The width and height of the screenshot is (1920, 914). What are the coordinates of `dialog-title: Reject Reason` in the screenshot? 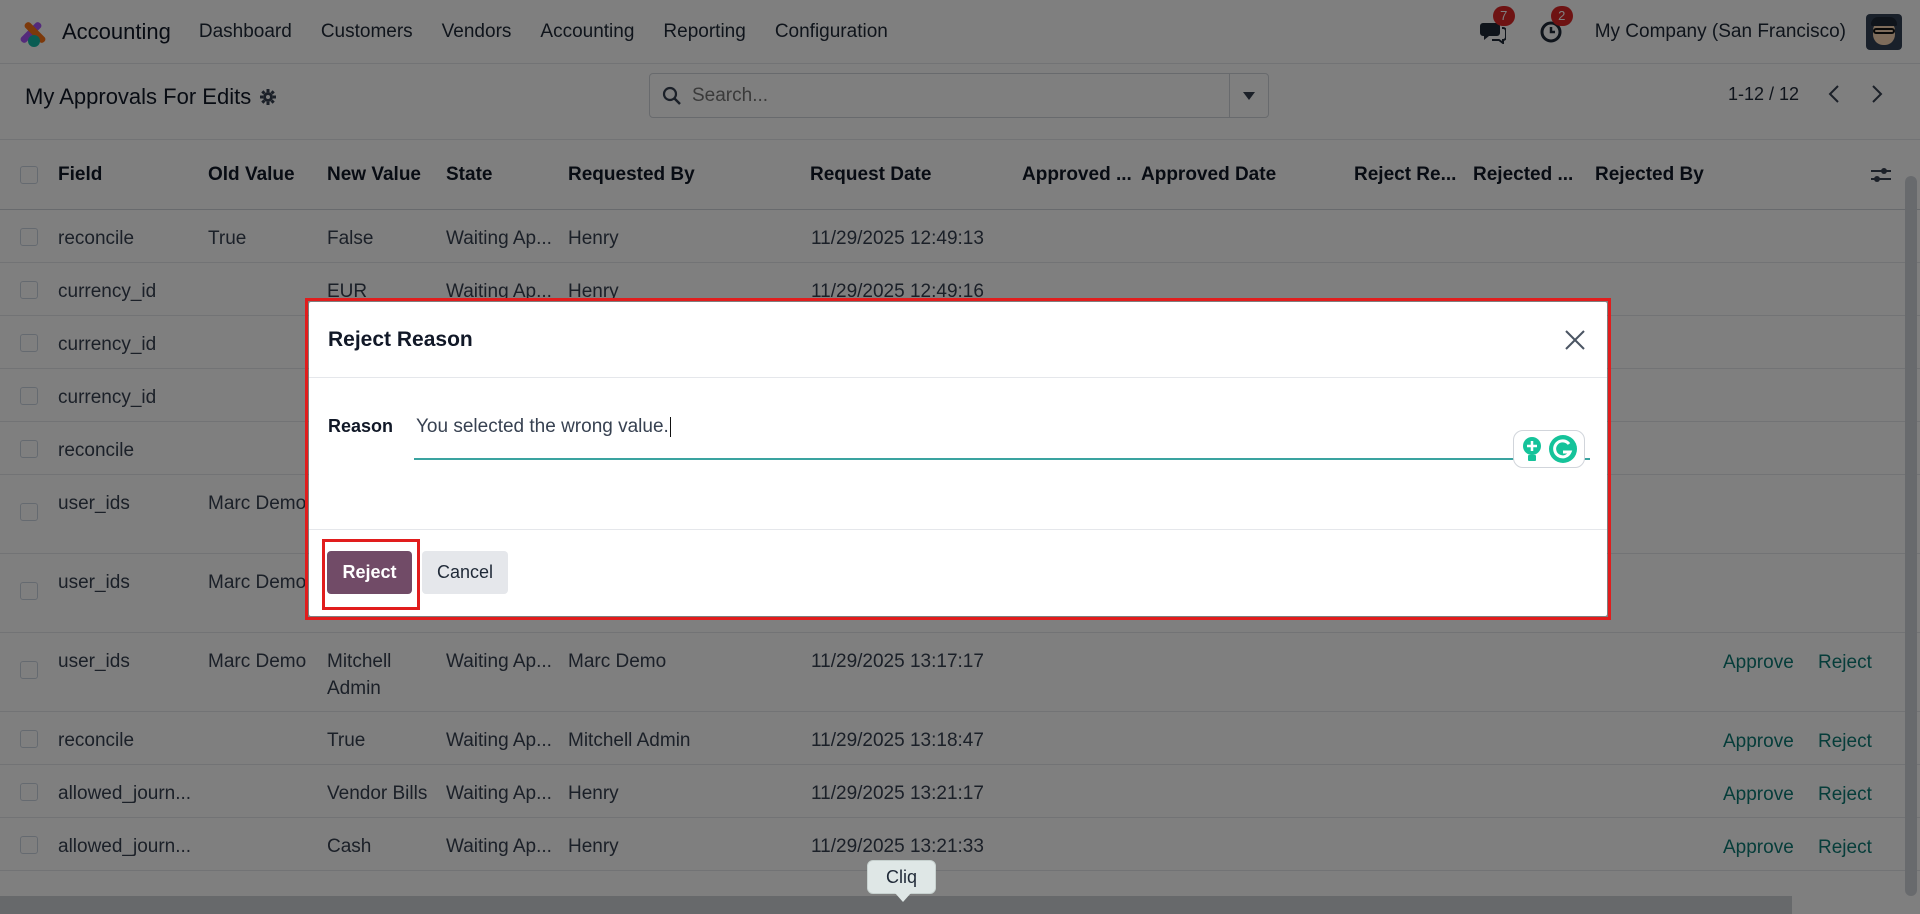 It's located at (400, 339).